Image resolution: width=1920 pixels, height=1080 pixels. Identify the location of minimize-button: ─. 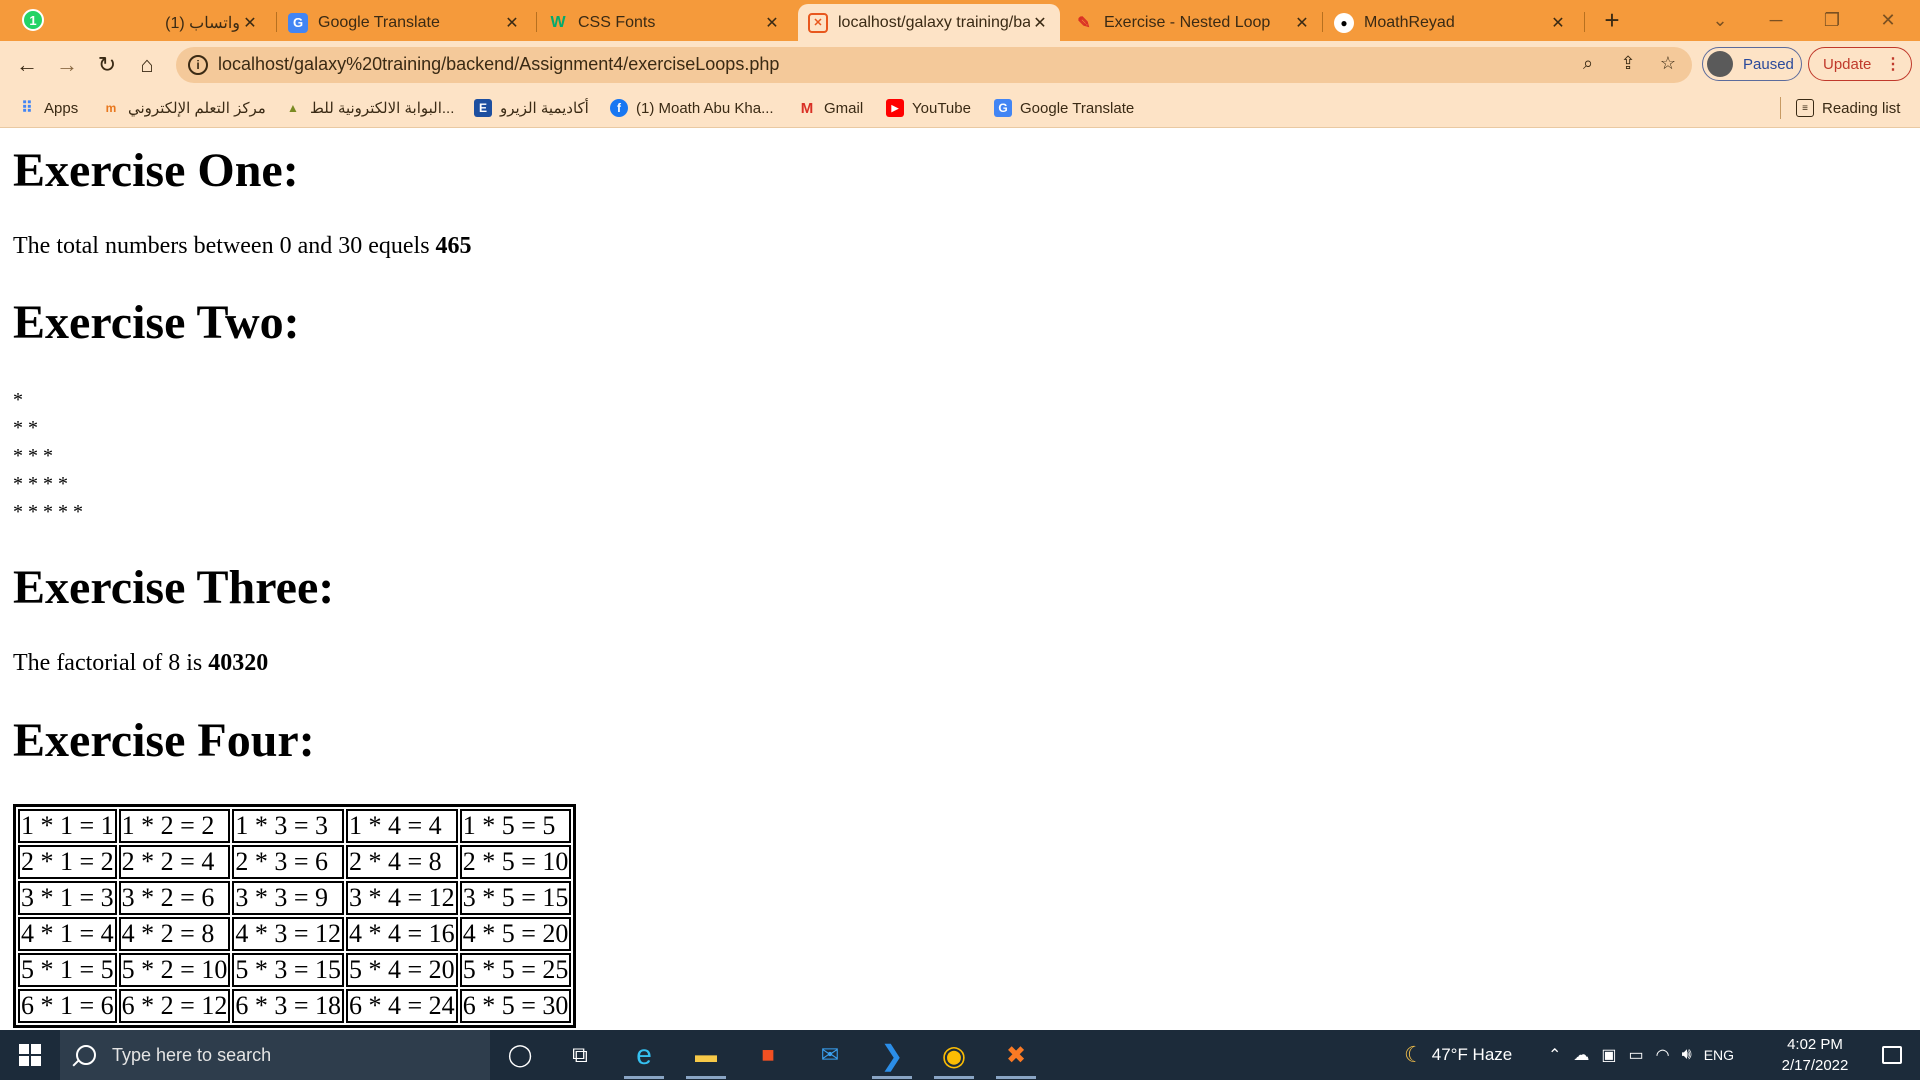
(1776, 20).